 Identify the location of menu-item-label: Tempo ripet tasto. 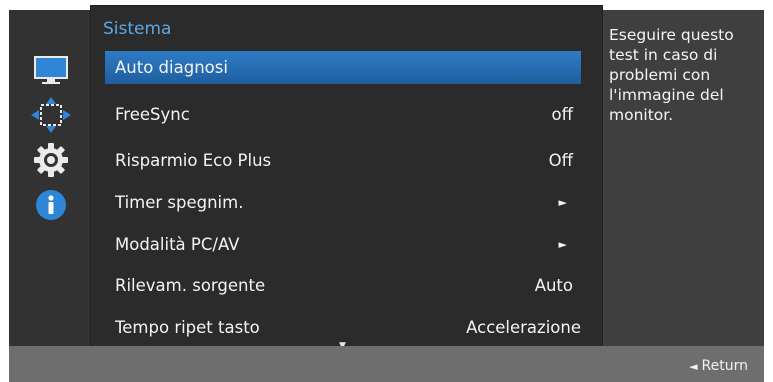
(187, 327).